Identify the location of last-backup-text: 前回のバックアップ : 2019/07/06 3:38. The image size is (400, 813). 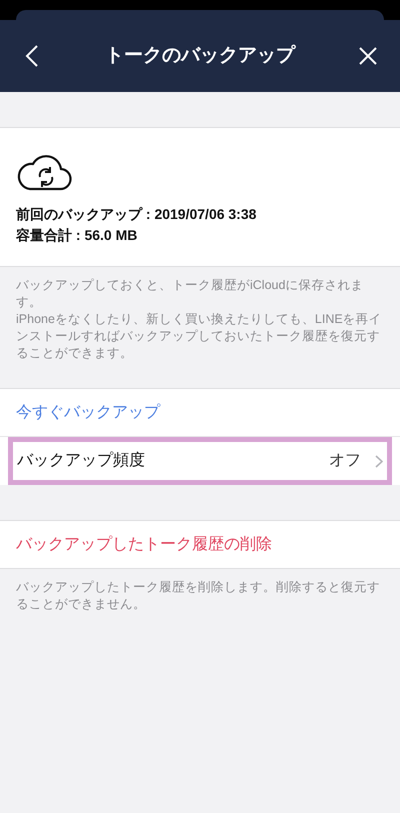
(136, 214).